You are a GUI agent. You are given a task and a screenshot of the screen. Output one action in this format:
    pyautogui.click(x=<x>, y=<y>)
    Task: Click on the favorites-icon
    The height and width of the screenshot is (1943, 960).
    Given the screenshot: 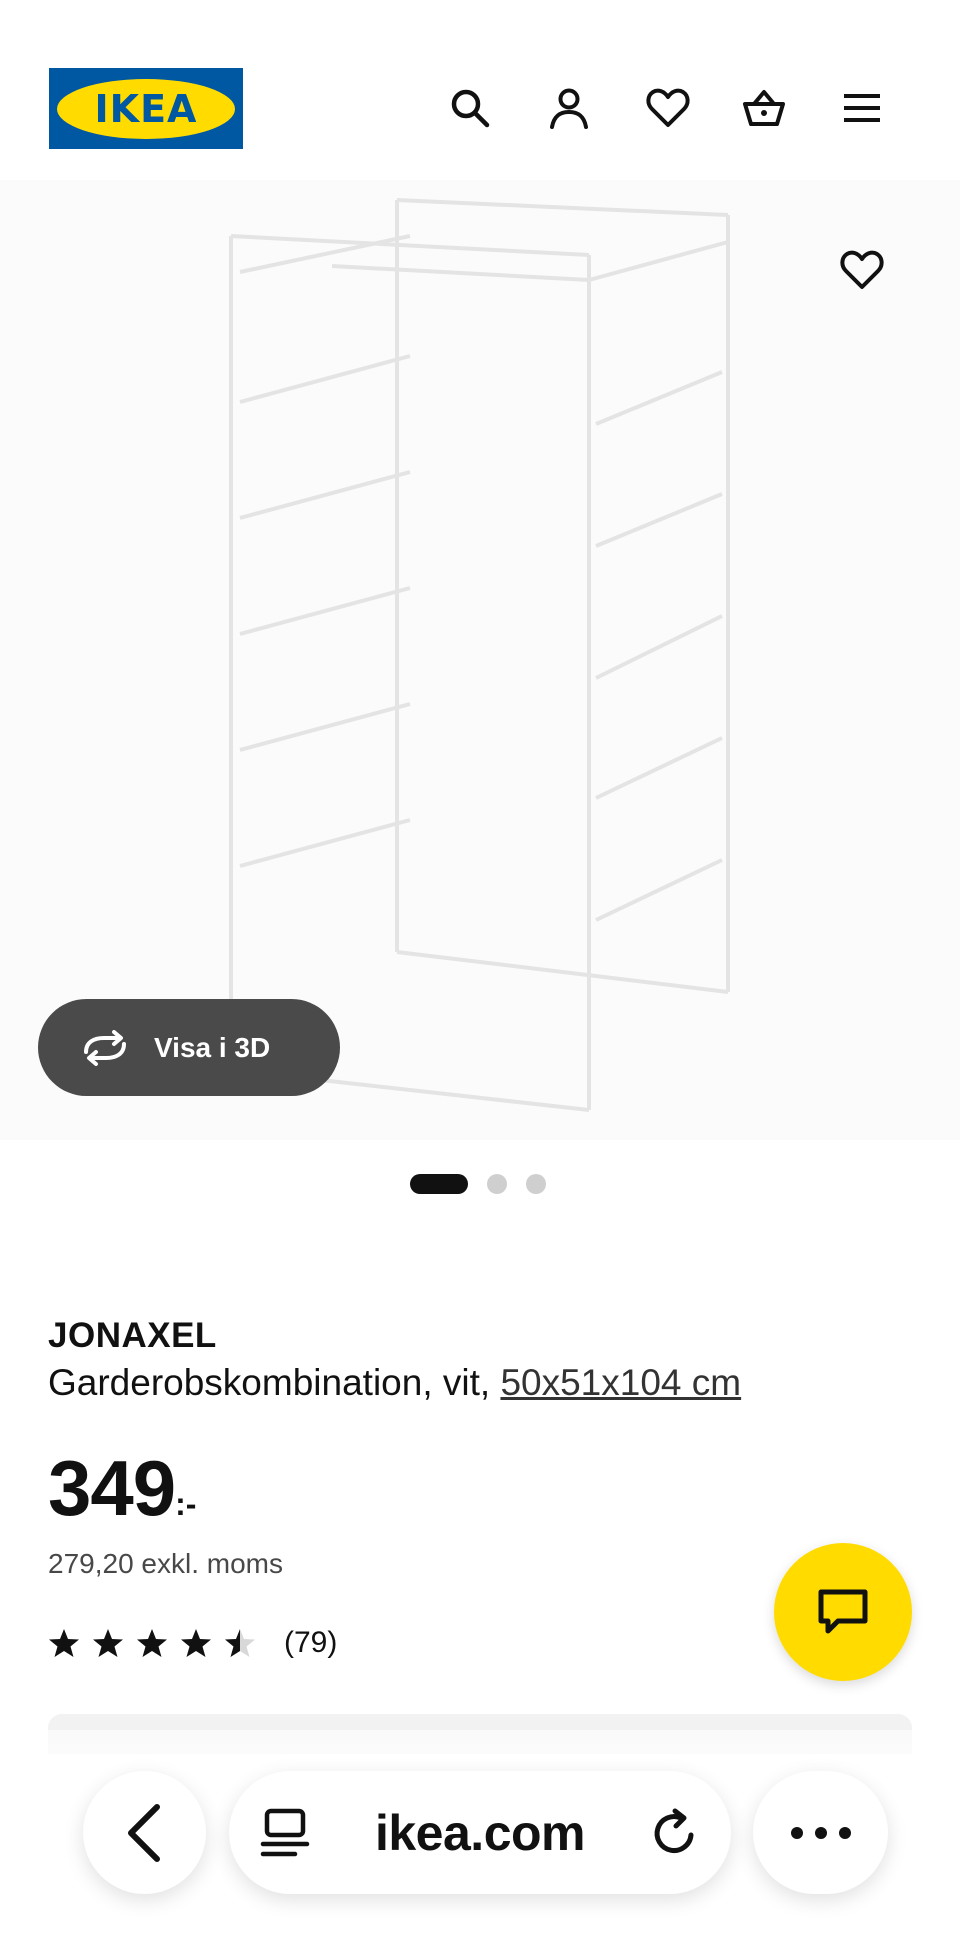 What is the action you would take?
    pyautogui.click(x=668, y=108)
    